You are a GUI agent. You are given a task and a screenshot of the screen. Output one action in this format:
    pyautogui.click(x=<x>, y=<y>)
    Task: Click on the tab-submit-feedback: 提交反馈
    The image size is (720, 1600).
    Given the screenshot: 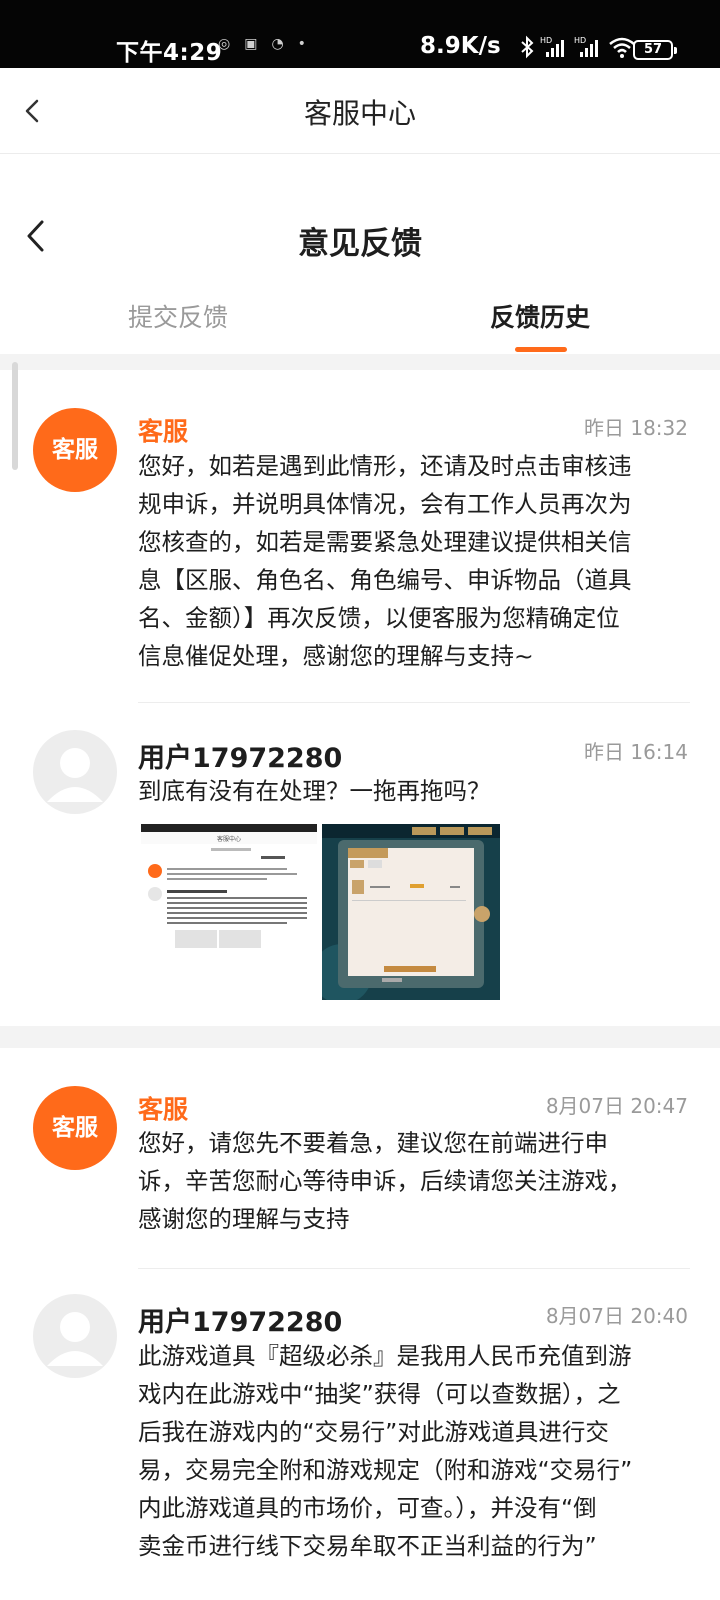 What is the action you would take?
    pyautogui.click(x=178, y=316)
    